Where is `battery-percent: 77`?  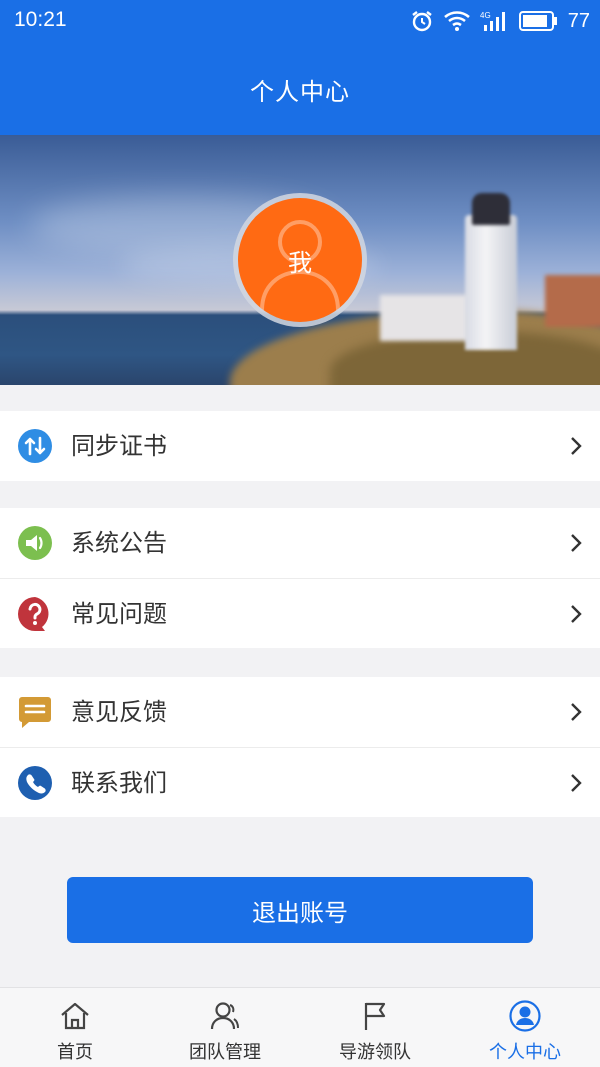 battery-percent: 77 is located at coordinates (578, 20).